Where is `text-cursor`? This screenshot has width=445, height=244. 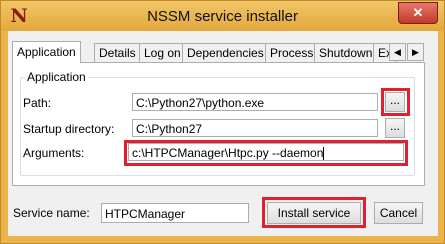 text-cursor is located at coordinates (324, 153).